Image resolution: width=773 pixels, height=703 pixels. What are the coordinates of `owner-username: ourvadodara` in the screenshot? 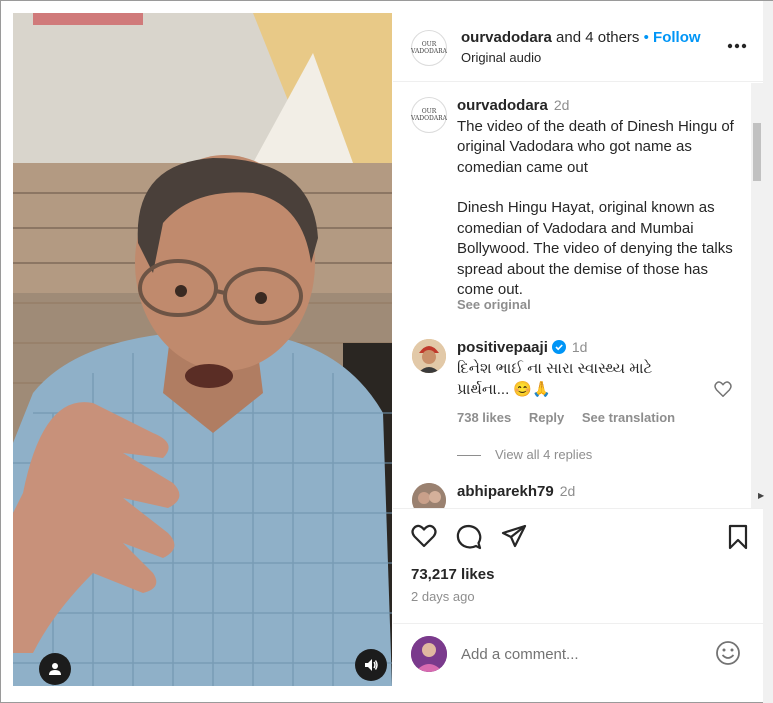 It's located at (506, 37).